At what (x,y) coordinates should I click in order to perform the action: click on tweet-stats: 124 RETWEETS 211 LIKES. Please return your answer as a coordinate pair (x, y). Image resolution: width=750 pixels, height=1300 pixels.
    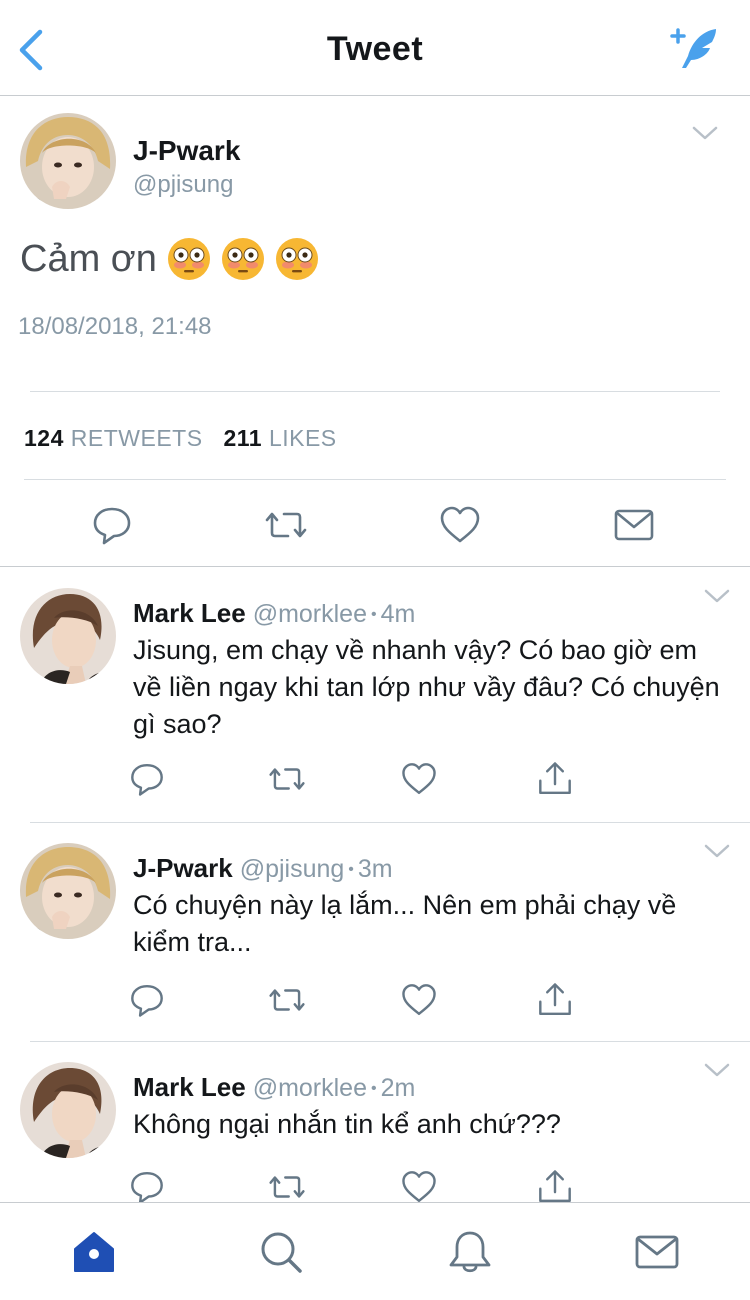
    Looking at the image, I should click on (187, 438).